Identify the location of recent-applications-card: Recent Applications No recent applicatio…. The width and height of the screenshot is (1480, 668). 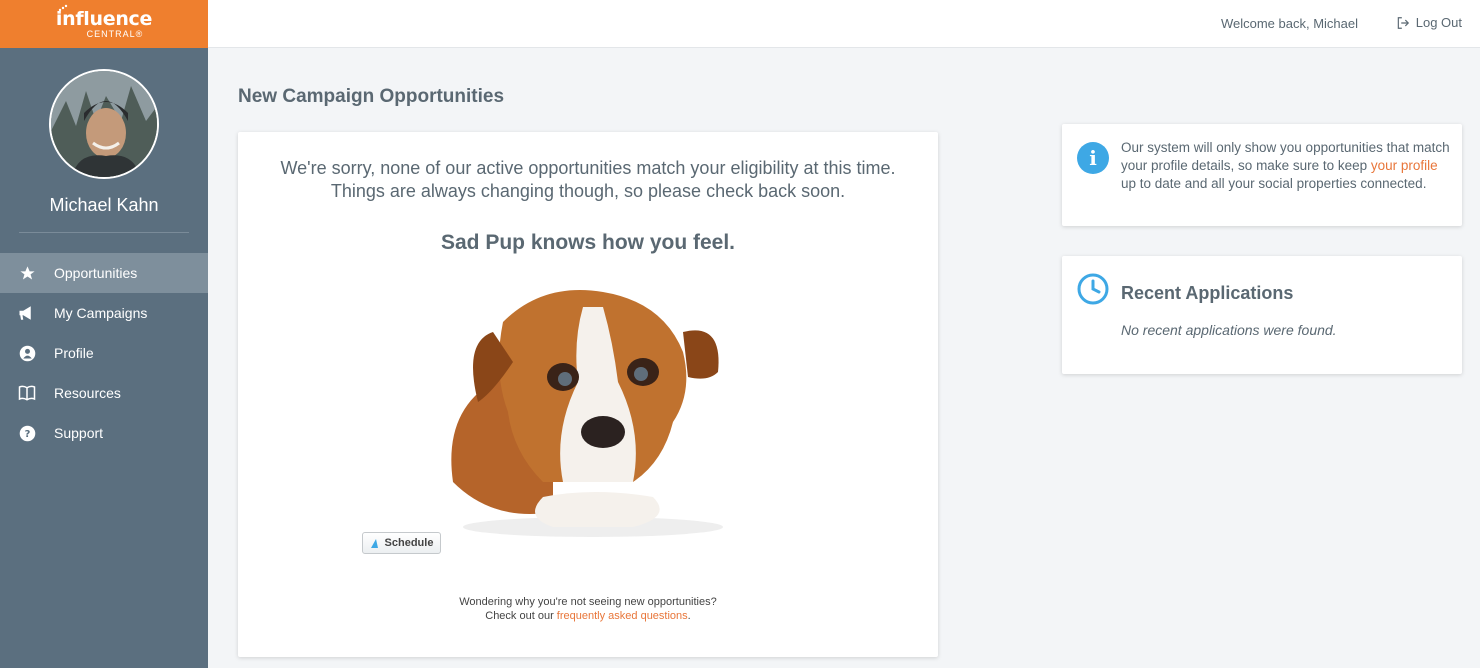
(1262, 315).